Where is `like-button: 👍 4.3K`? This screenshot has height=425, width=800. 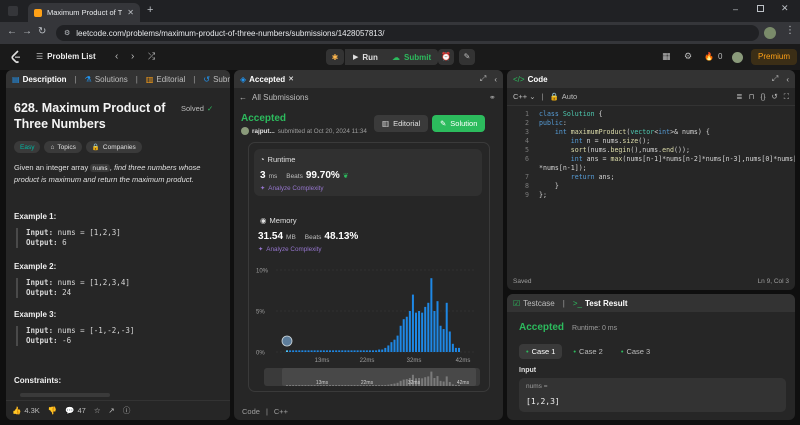
like-button: 👍 4.3K is located at coordinates (26, 410).